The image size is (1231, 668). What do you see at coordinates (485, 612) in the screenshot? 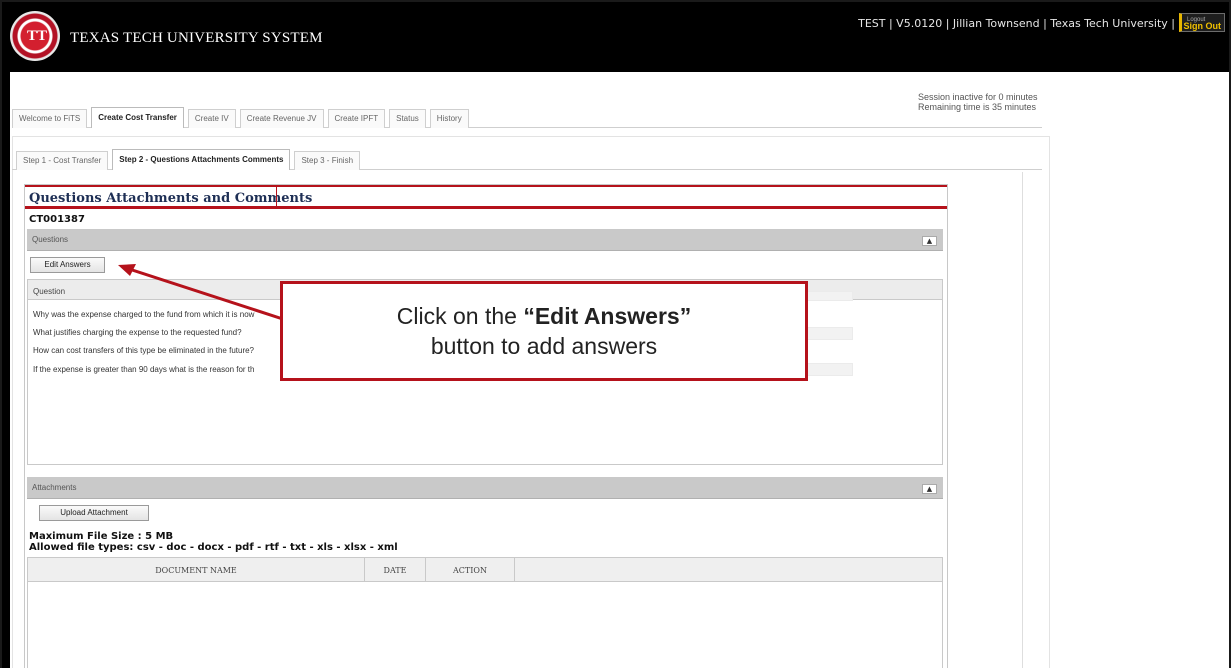
I see `attachments-table: DOCUMENT NAME DATE ACTION` at bounding box center [485, 612].